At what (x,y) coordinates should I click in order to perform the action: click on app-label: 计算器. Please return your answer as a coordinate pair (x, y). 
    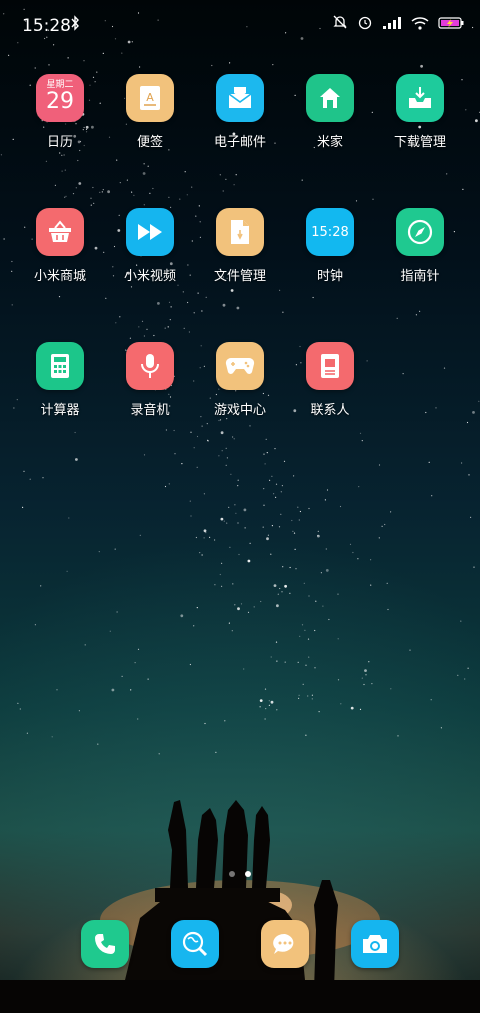
    Looking at the image, I should click on (60, 410).